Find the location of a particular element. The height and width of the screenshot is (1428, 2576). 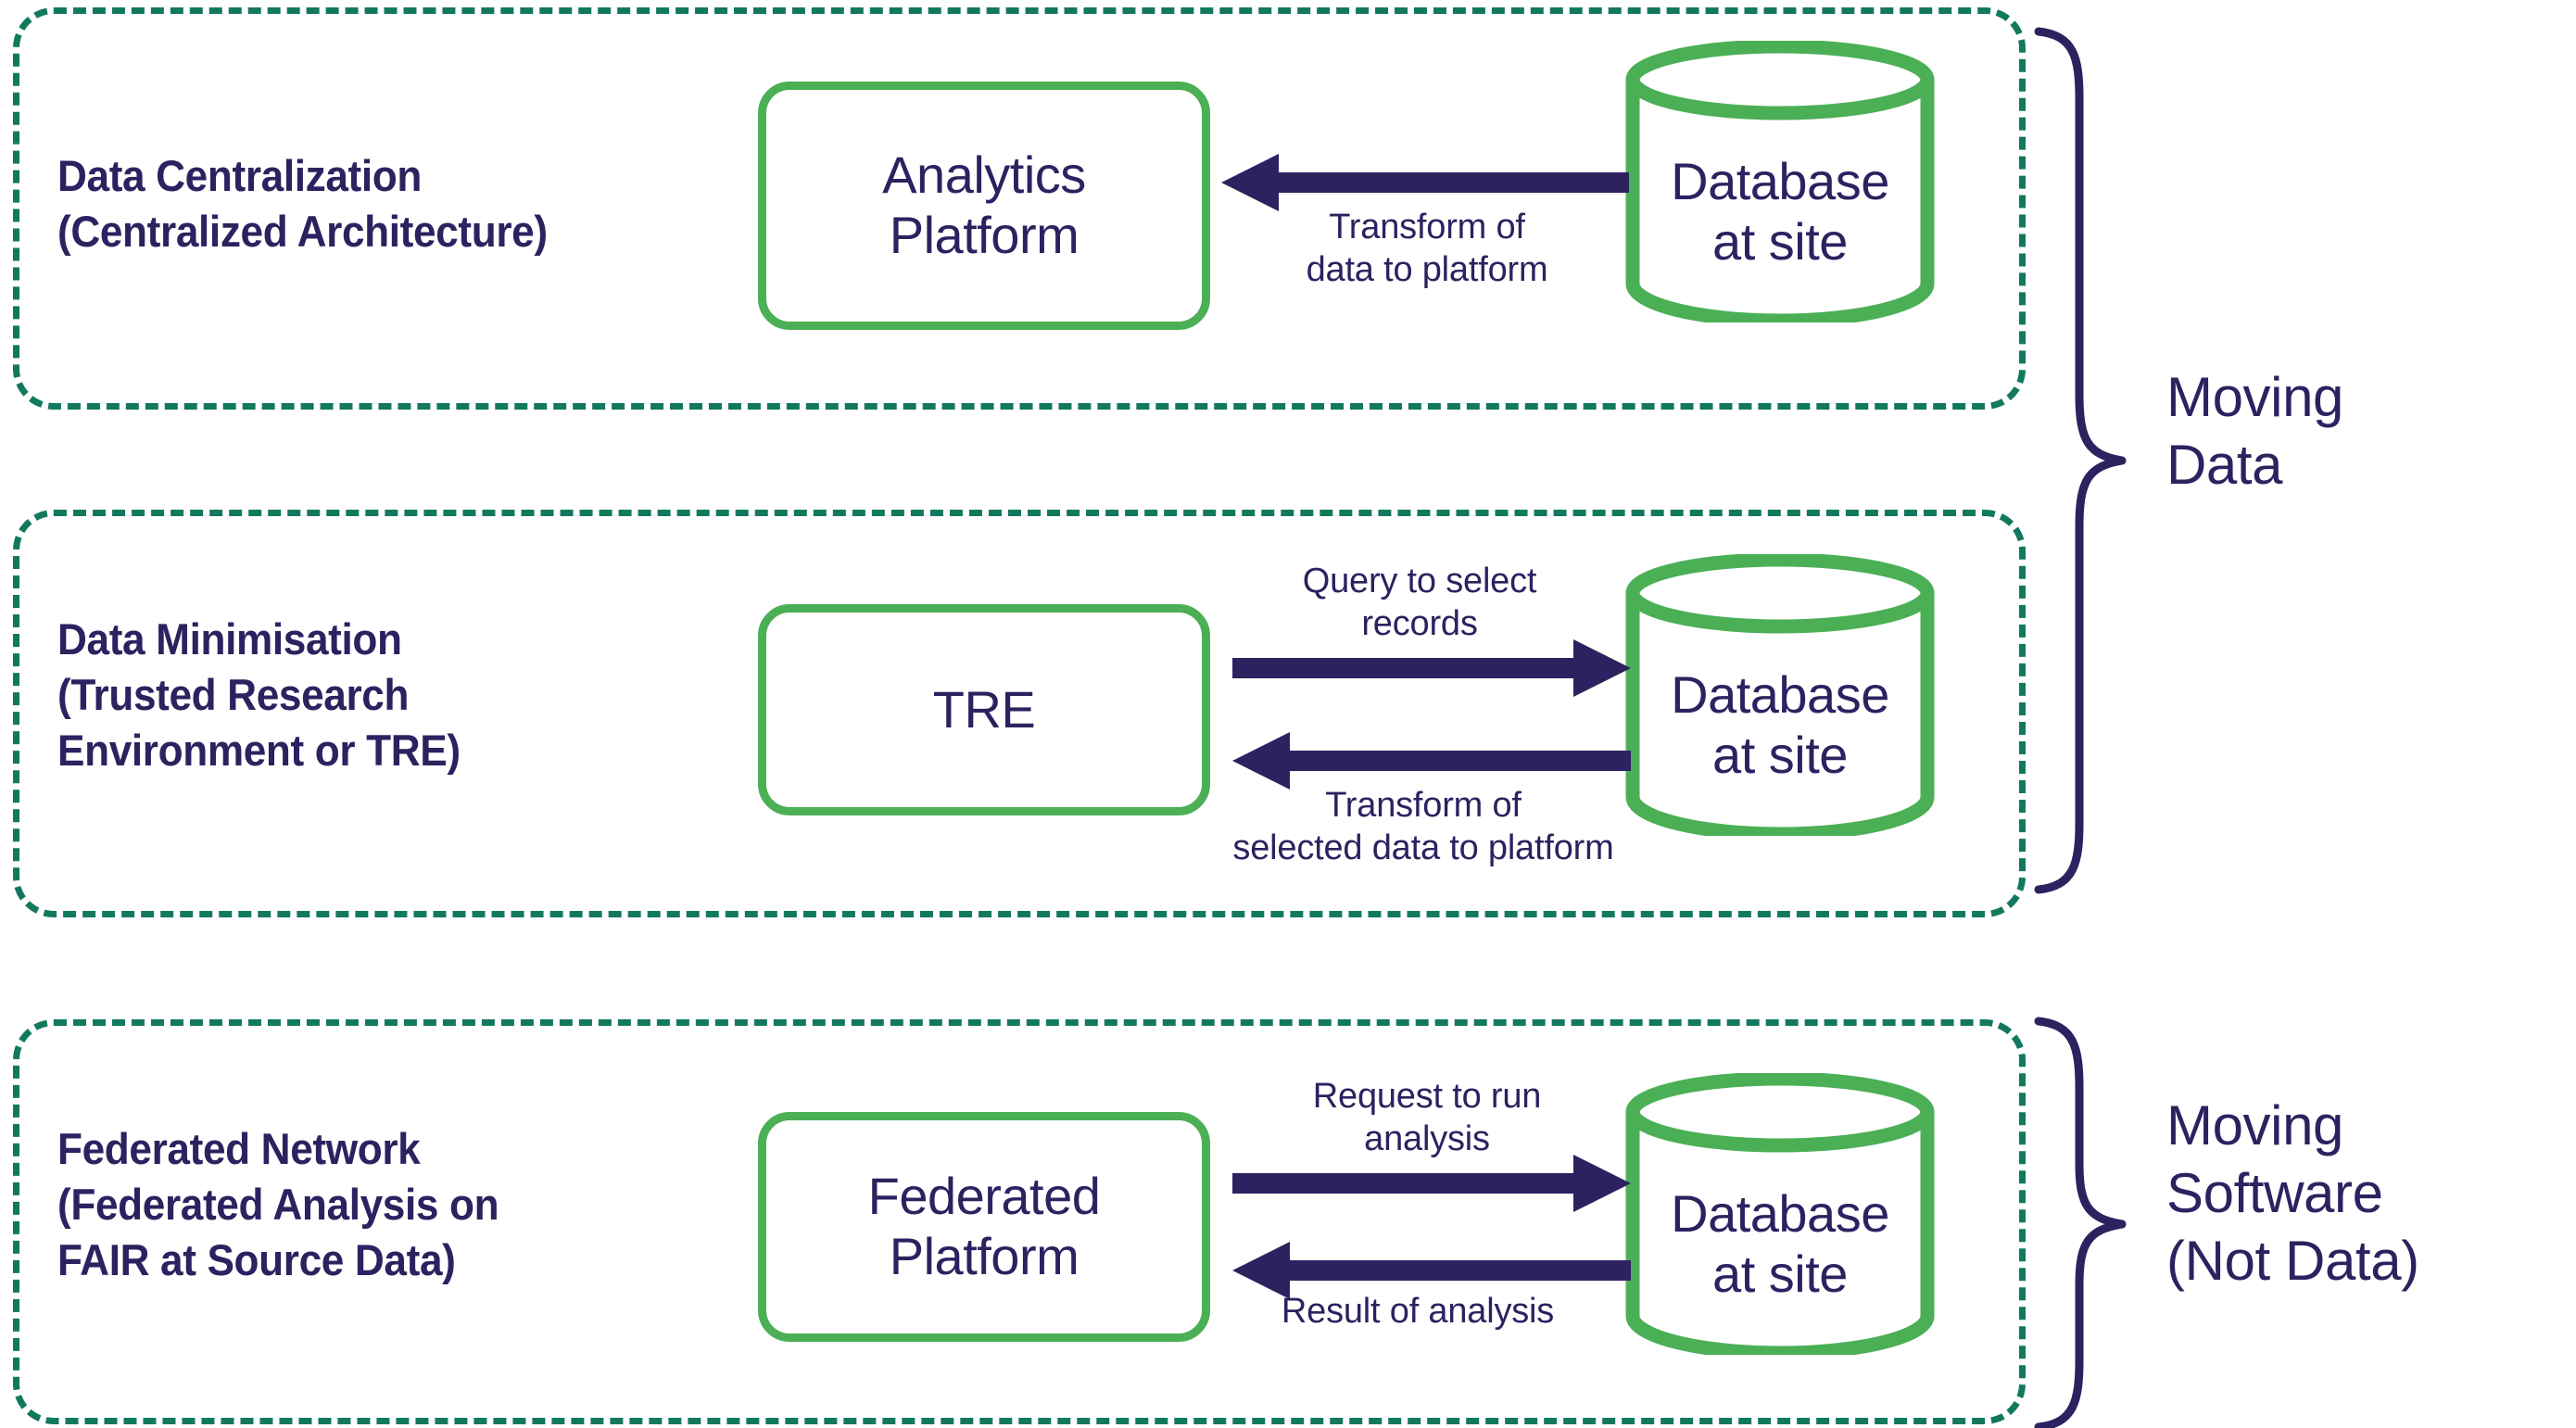

platform-label-tre: TRE is located at coordinates (984, 709).